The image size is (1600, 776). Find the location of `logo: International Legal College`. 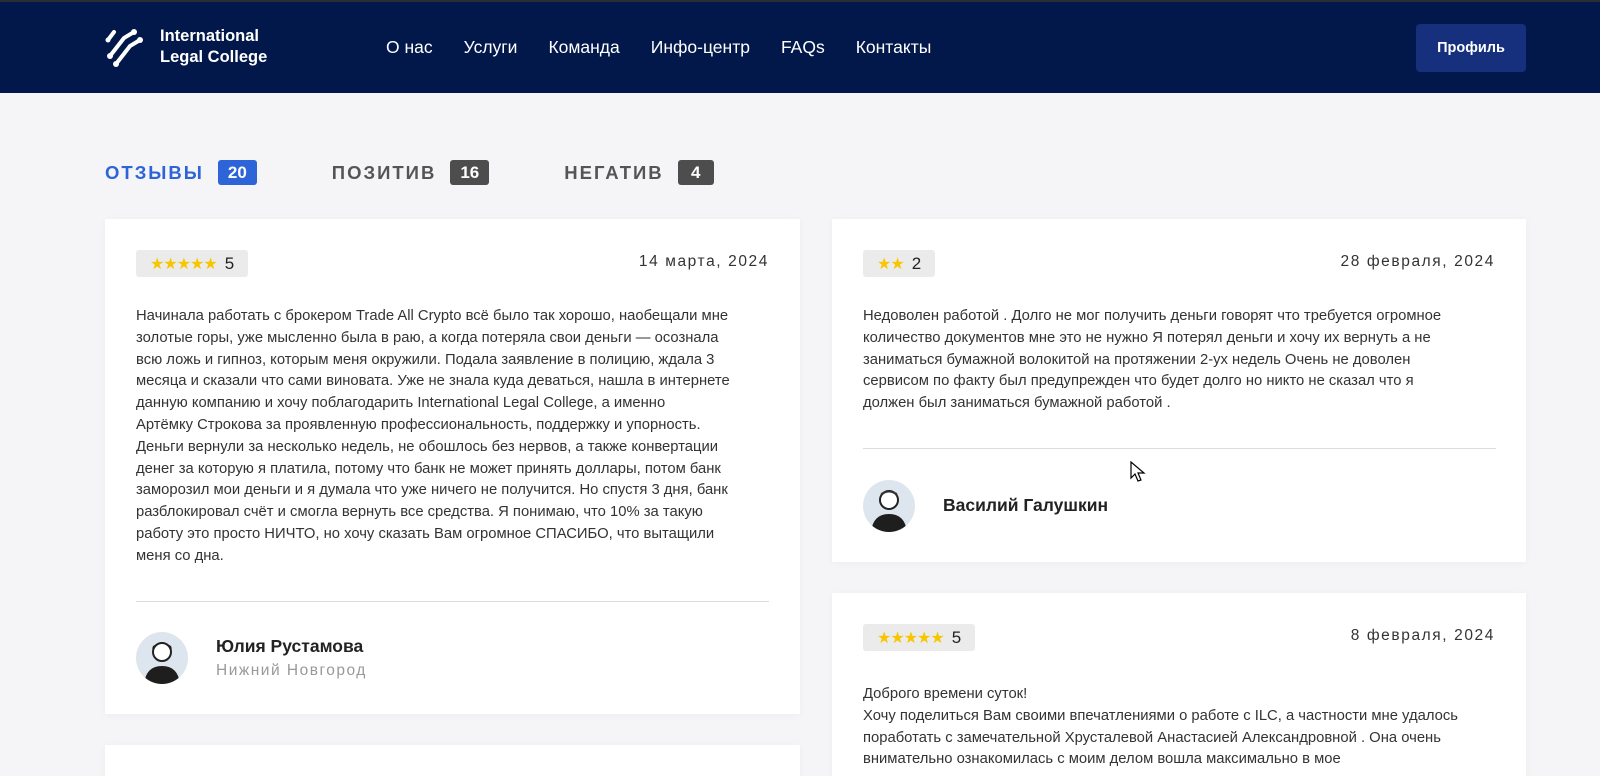

logo: International Legal College is located at coordinates (185, 47).